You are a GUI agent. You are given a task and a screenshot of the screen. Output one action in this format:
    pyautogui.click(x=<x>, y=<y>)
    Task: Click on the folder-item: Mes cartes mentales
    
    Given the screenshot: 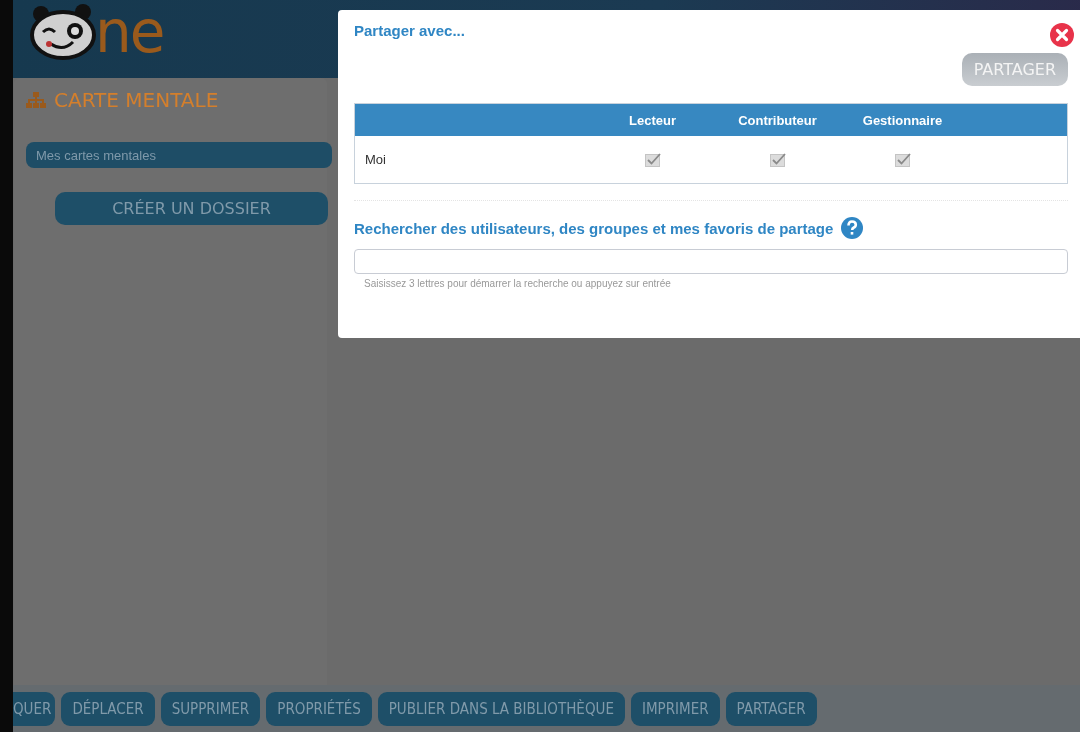 What is the action you would take?
    pyautogui.click(x=179, y=155)
    